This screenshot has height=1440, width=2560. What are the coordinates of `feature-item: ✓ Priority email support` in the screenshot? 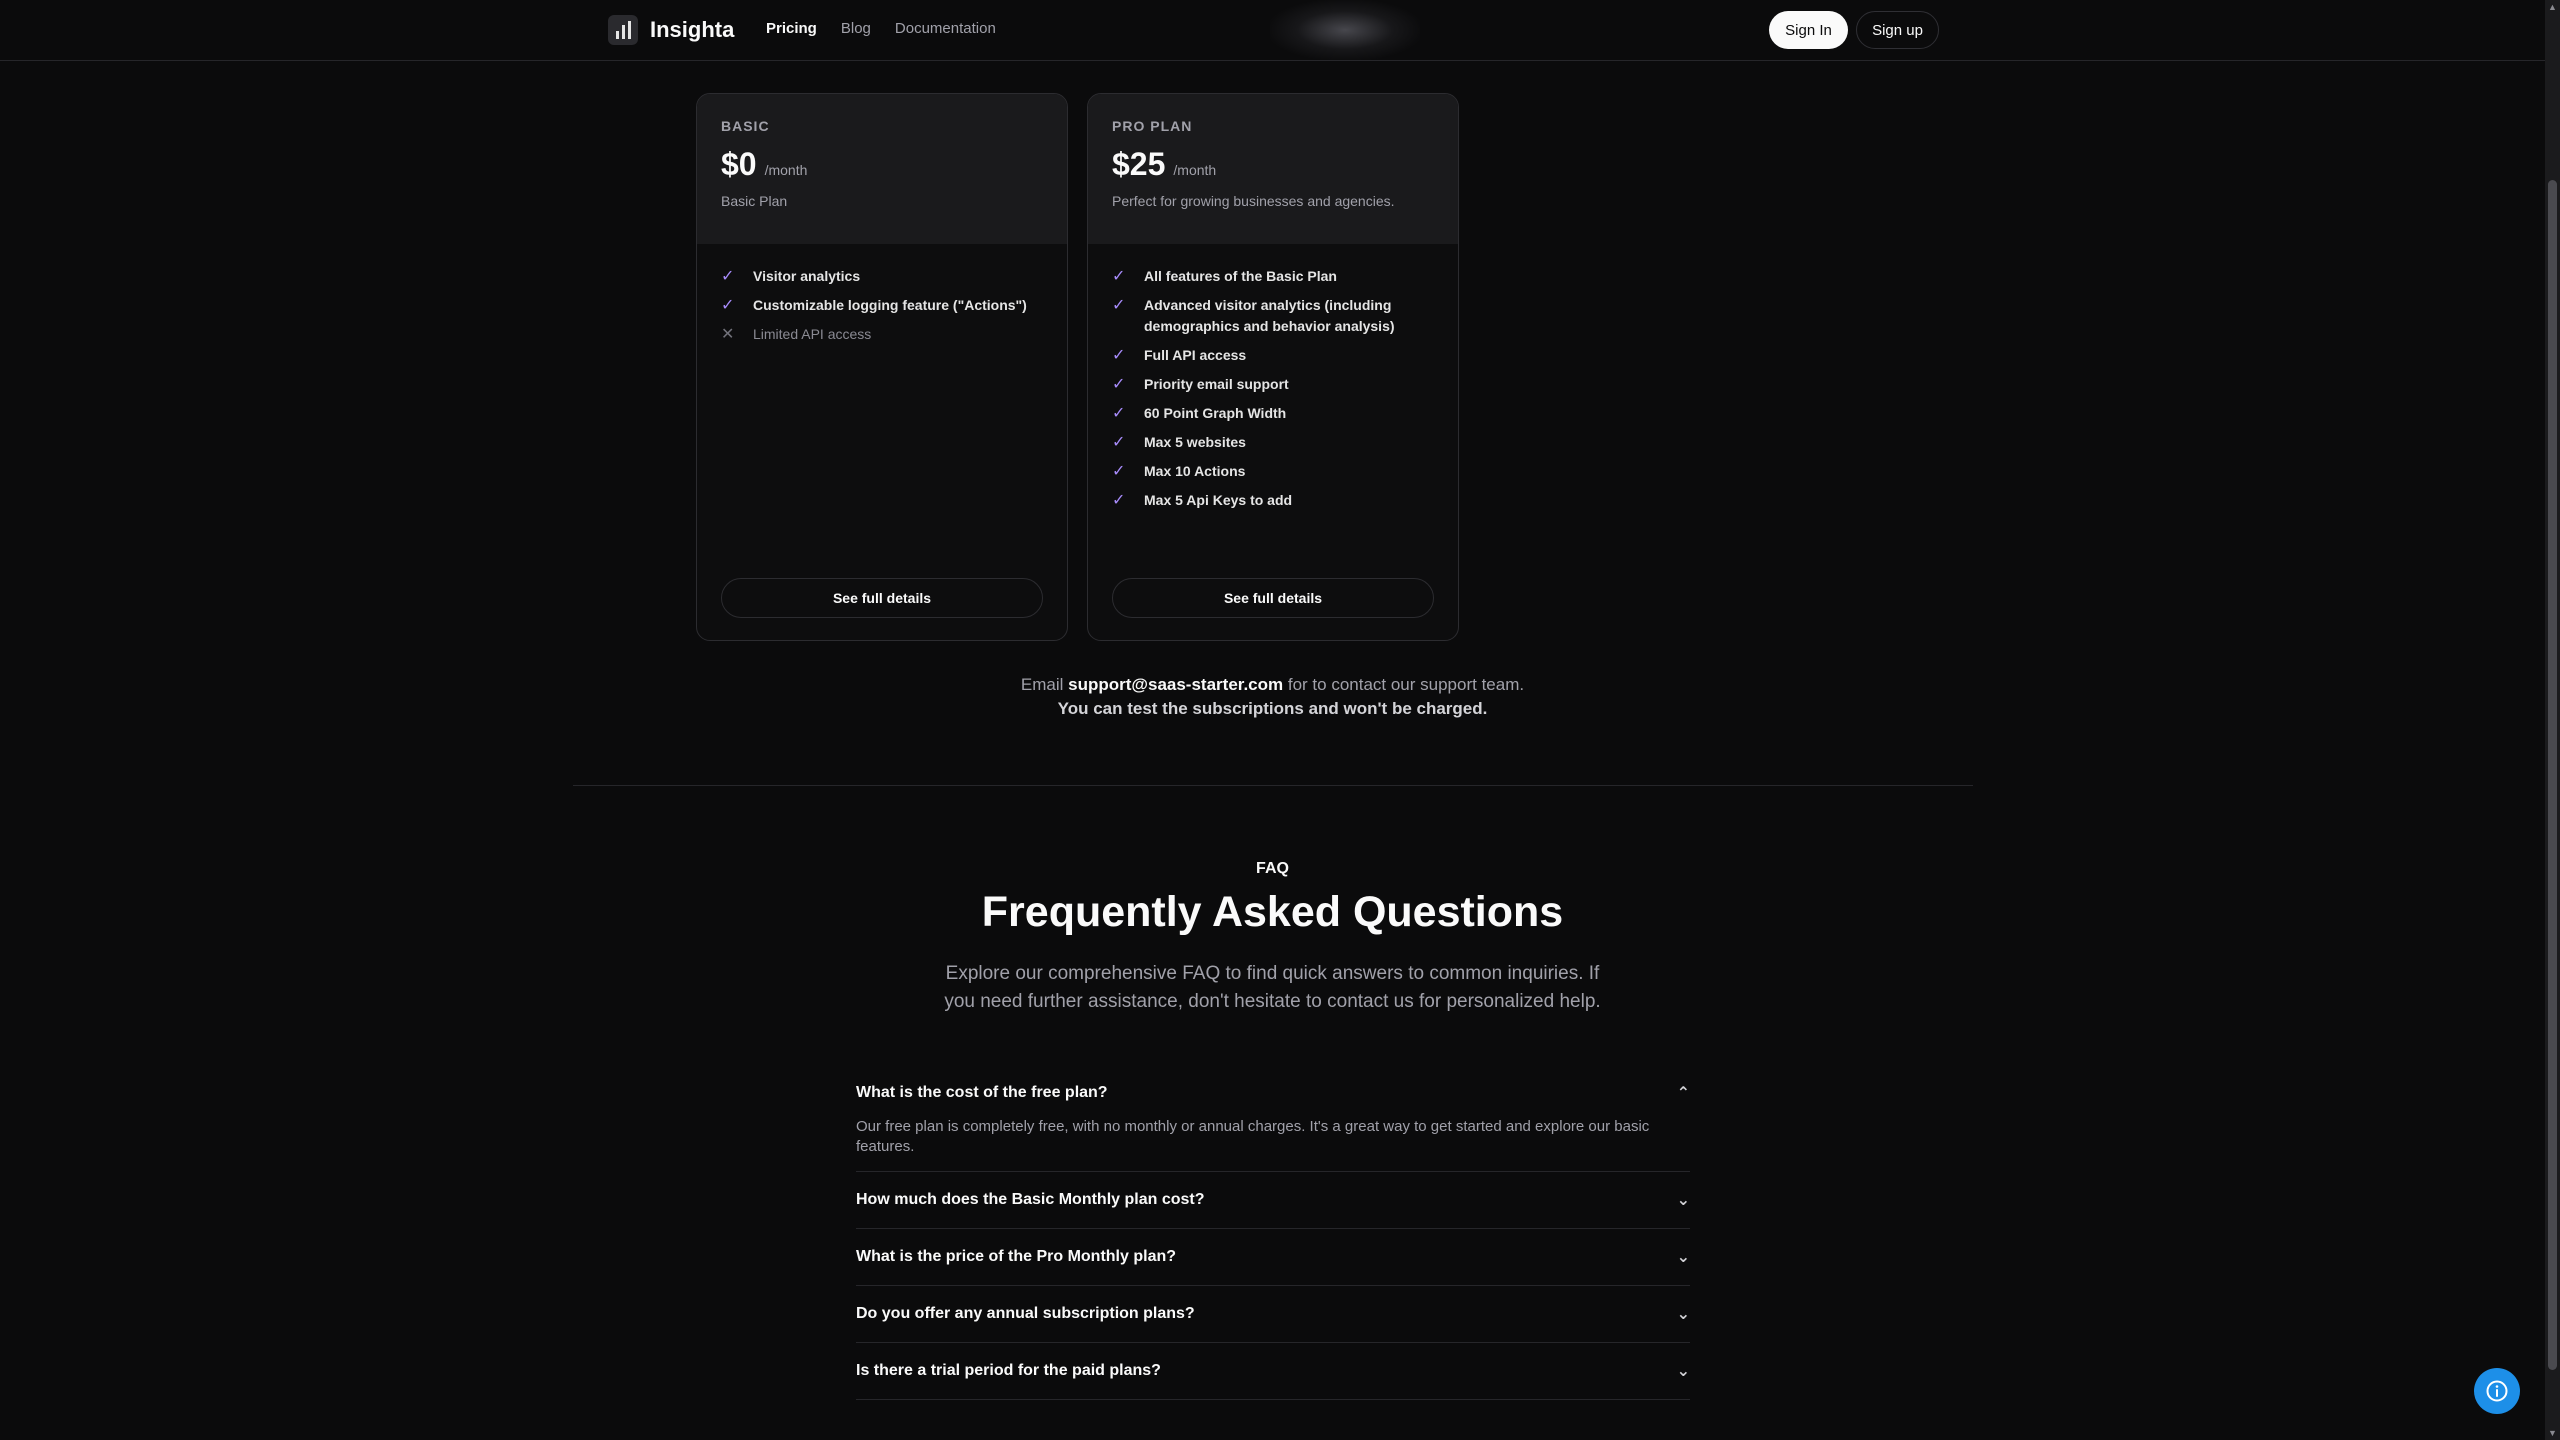 It's located at (1273, 384).